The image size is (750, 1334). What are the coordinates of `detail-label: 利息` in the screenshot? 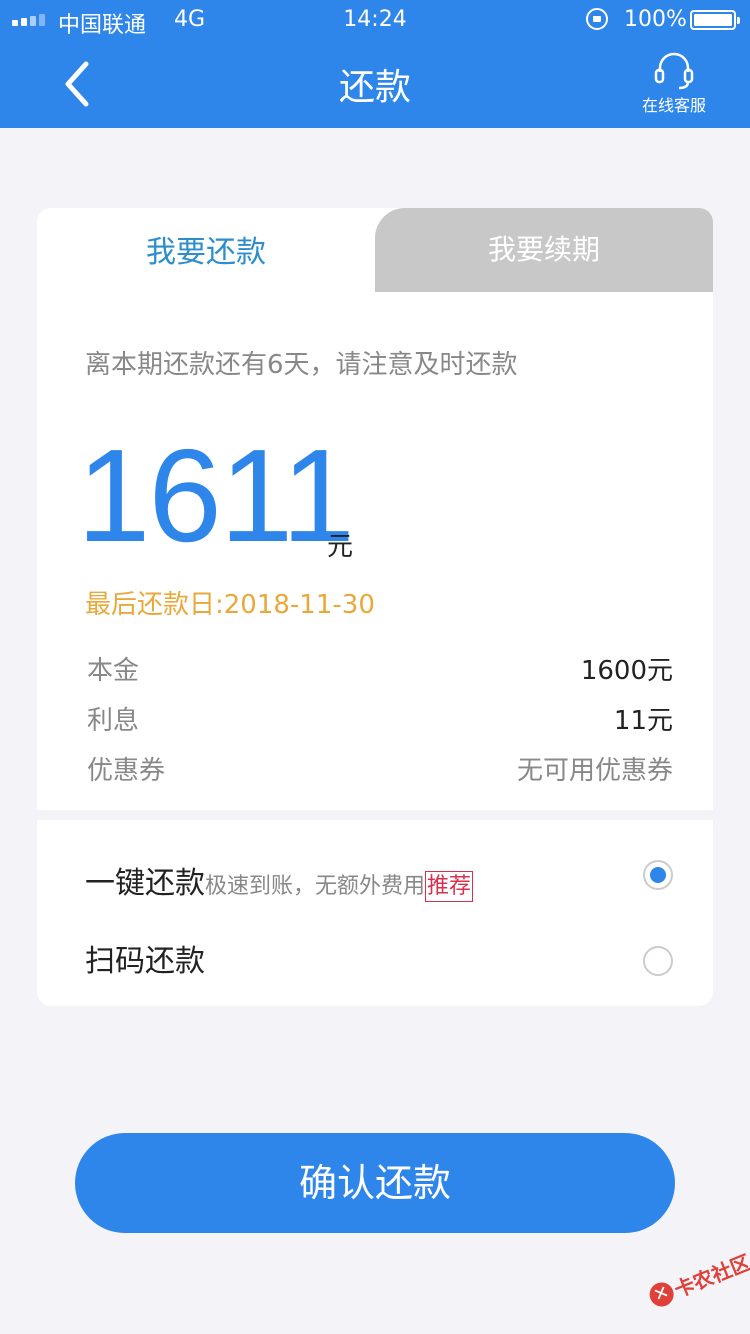 It's located at (113, 721).